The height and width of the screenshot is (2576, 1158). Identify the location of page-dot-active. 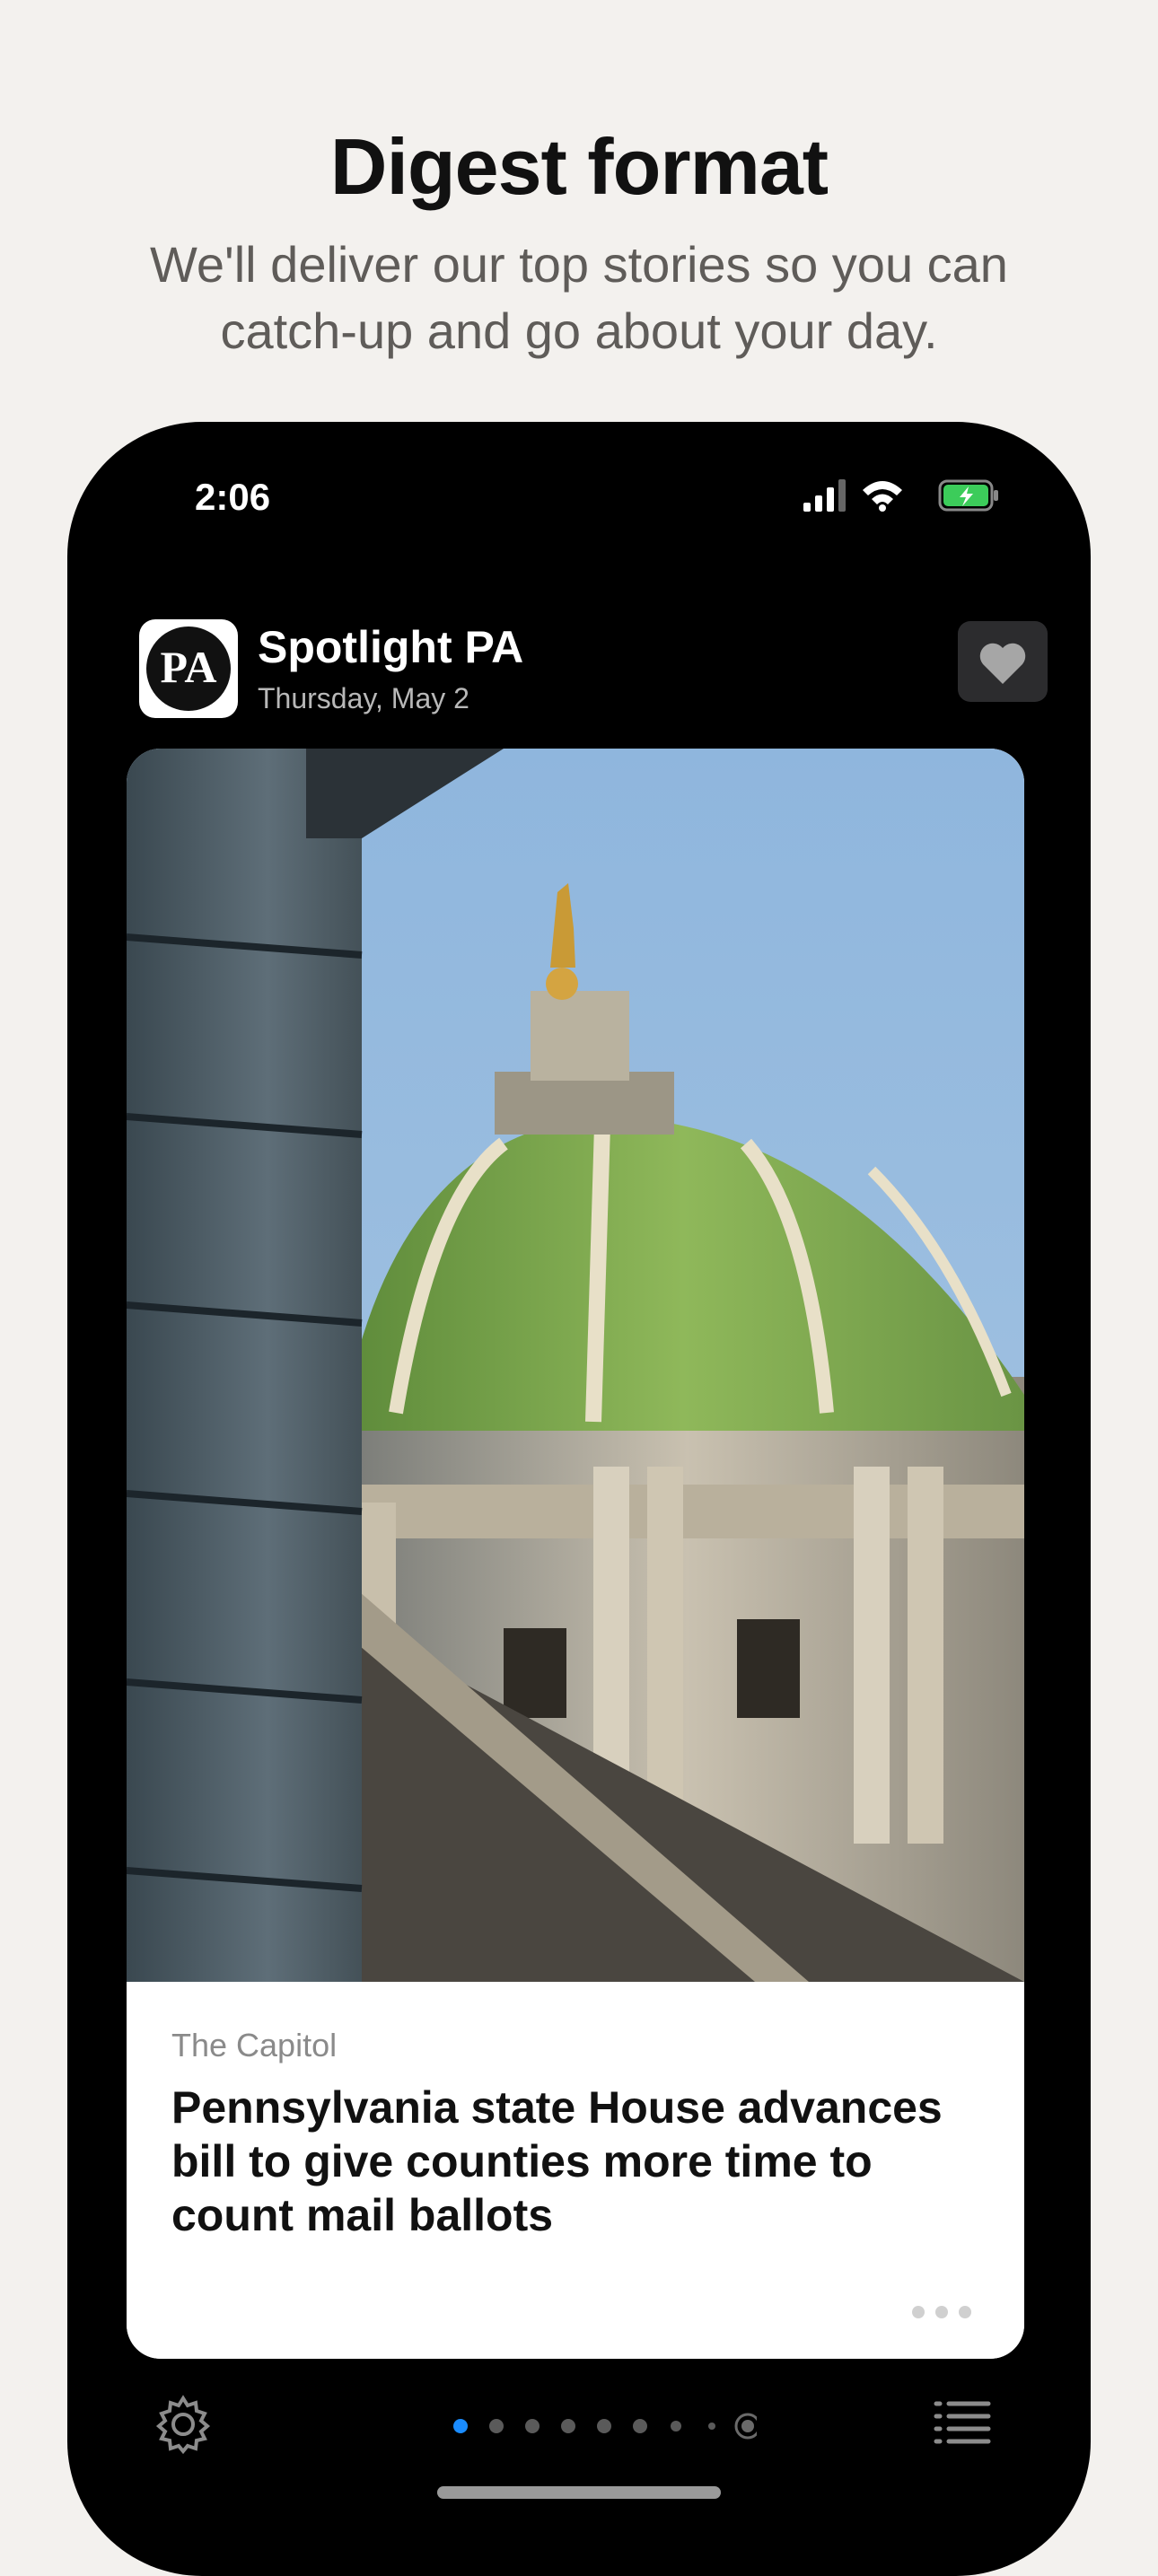
(460, 2426).